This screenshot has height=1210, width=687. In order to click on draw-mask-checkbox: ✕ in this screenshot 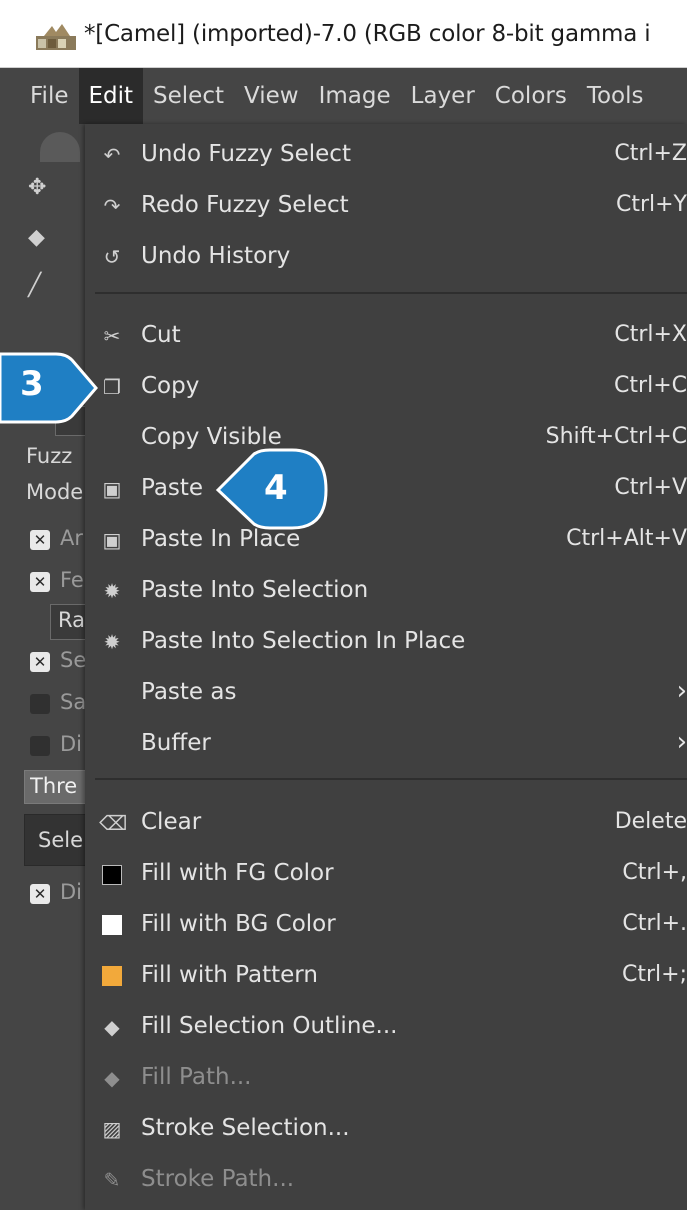, I will do `click(40, 894)`.